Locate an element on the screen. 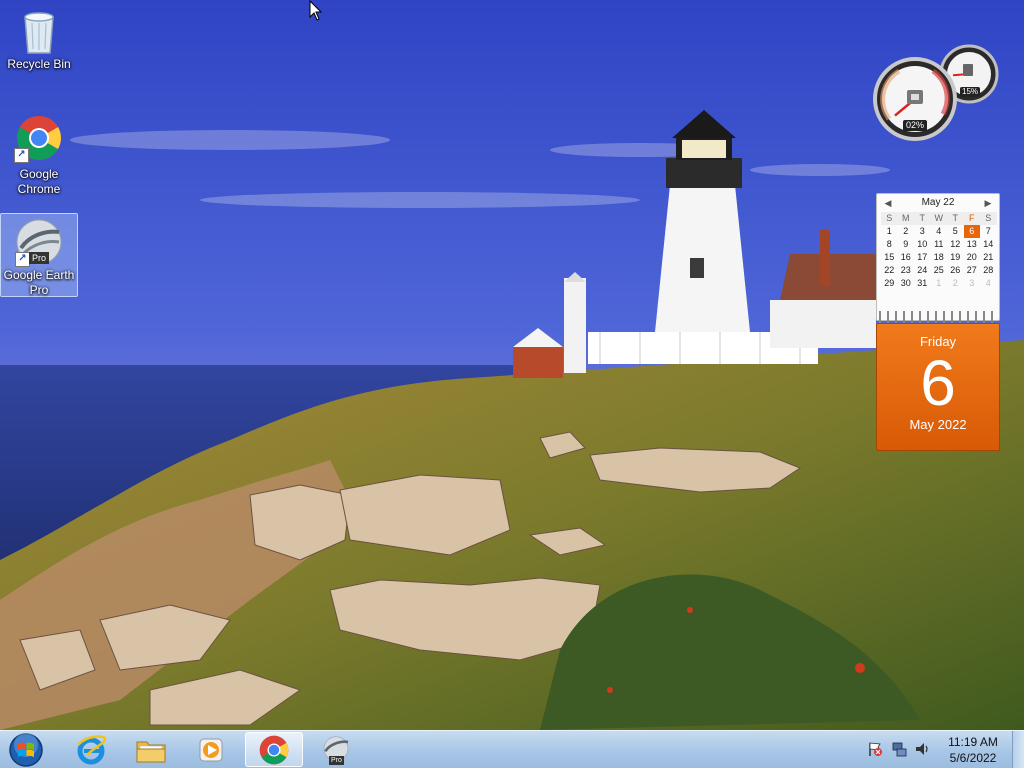 The height and width of the screenshot is (771, 1024). desktop-icon-label: Google Chrome is located at coordinates (39, 181).